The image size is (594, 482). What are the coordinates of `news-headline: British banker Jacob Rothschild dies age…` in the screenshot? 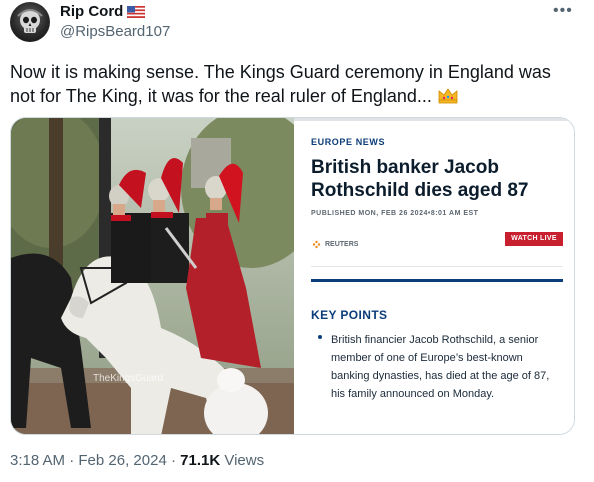 It's located at (420, 179).